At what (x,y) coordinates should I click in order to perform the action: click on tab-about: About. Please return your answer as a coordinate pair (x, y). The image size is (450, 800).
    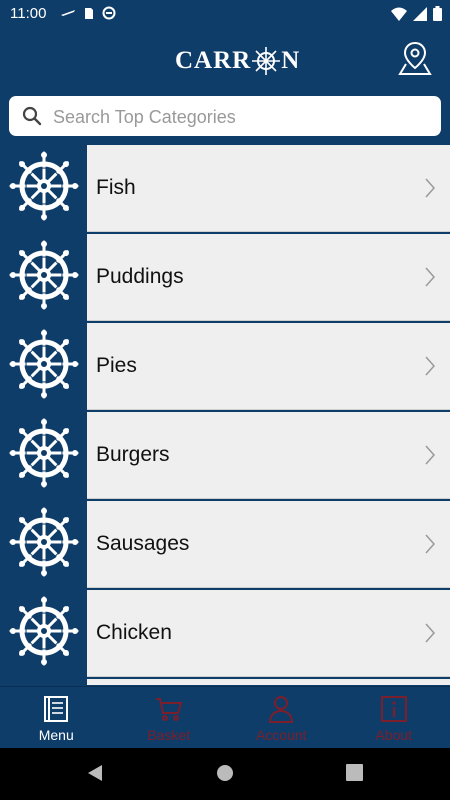
    Looking at the image, I should click on (394, 718).